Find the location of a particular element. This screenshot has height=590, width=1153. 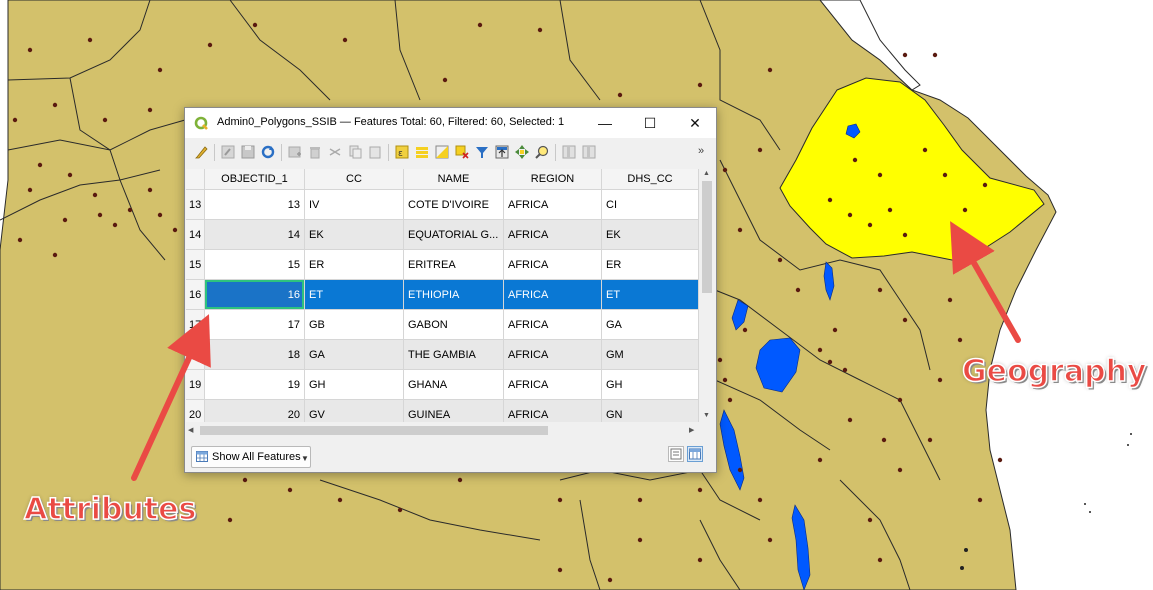

column-header-cc: CC is located at coordinates (354, 179).